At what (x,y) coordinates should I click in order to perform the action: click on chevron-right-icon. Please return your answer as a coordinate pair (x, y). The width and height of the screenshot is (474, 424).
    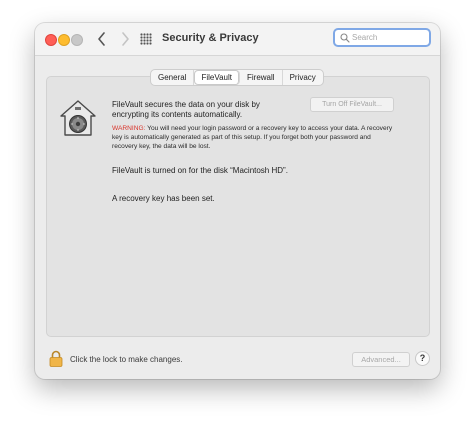
    Looking at the image, I should click on (125, 39).